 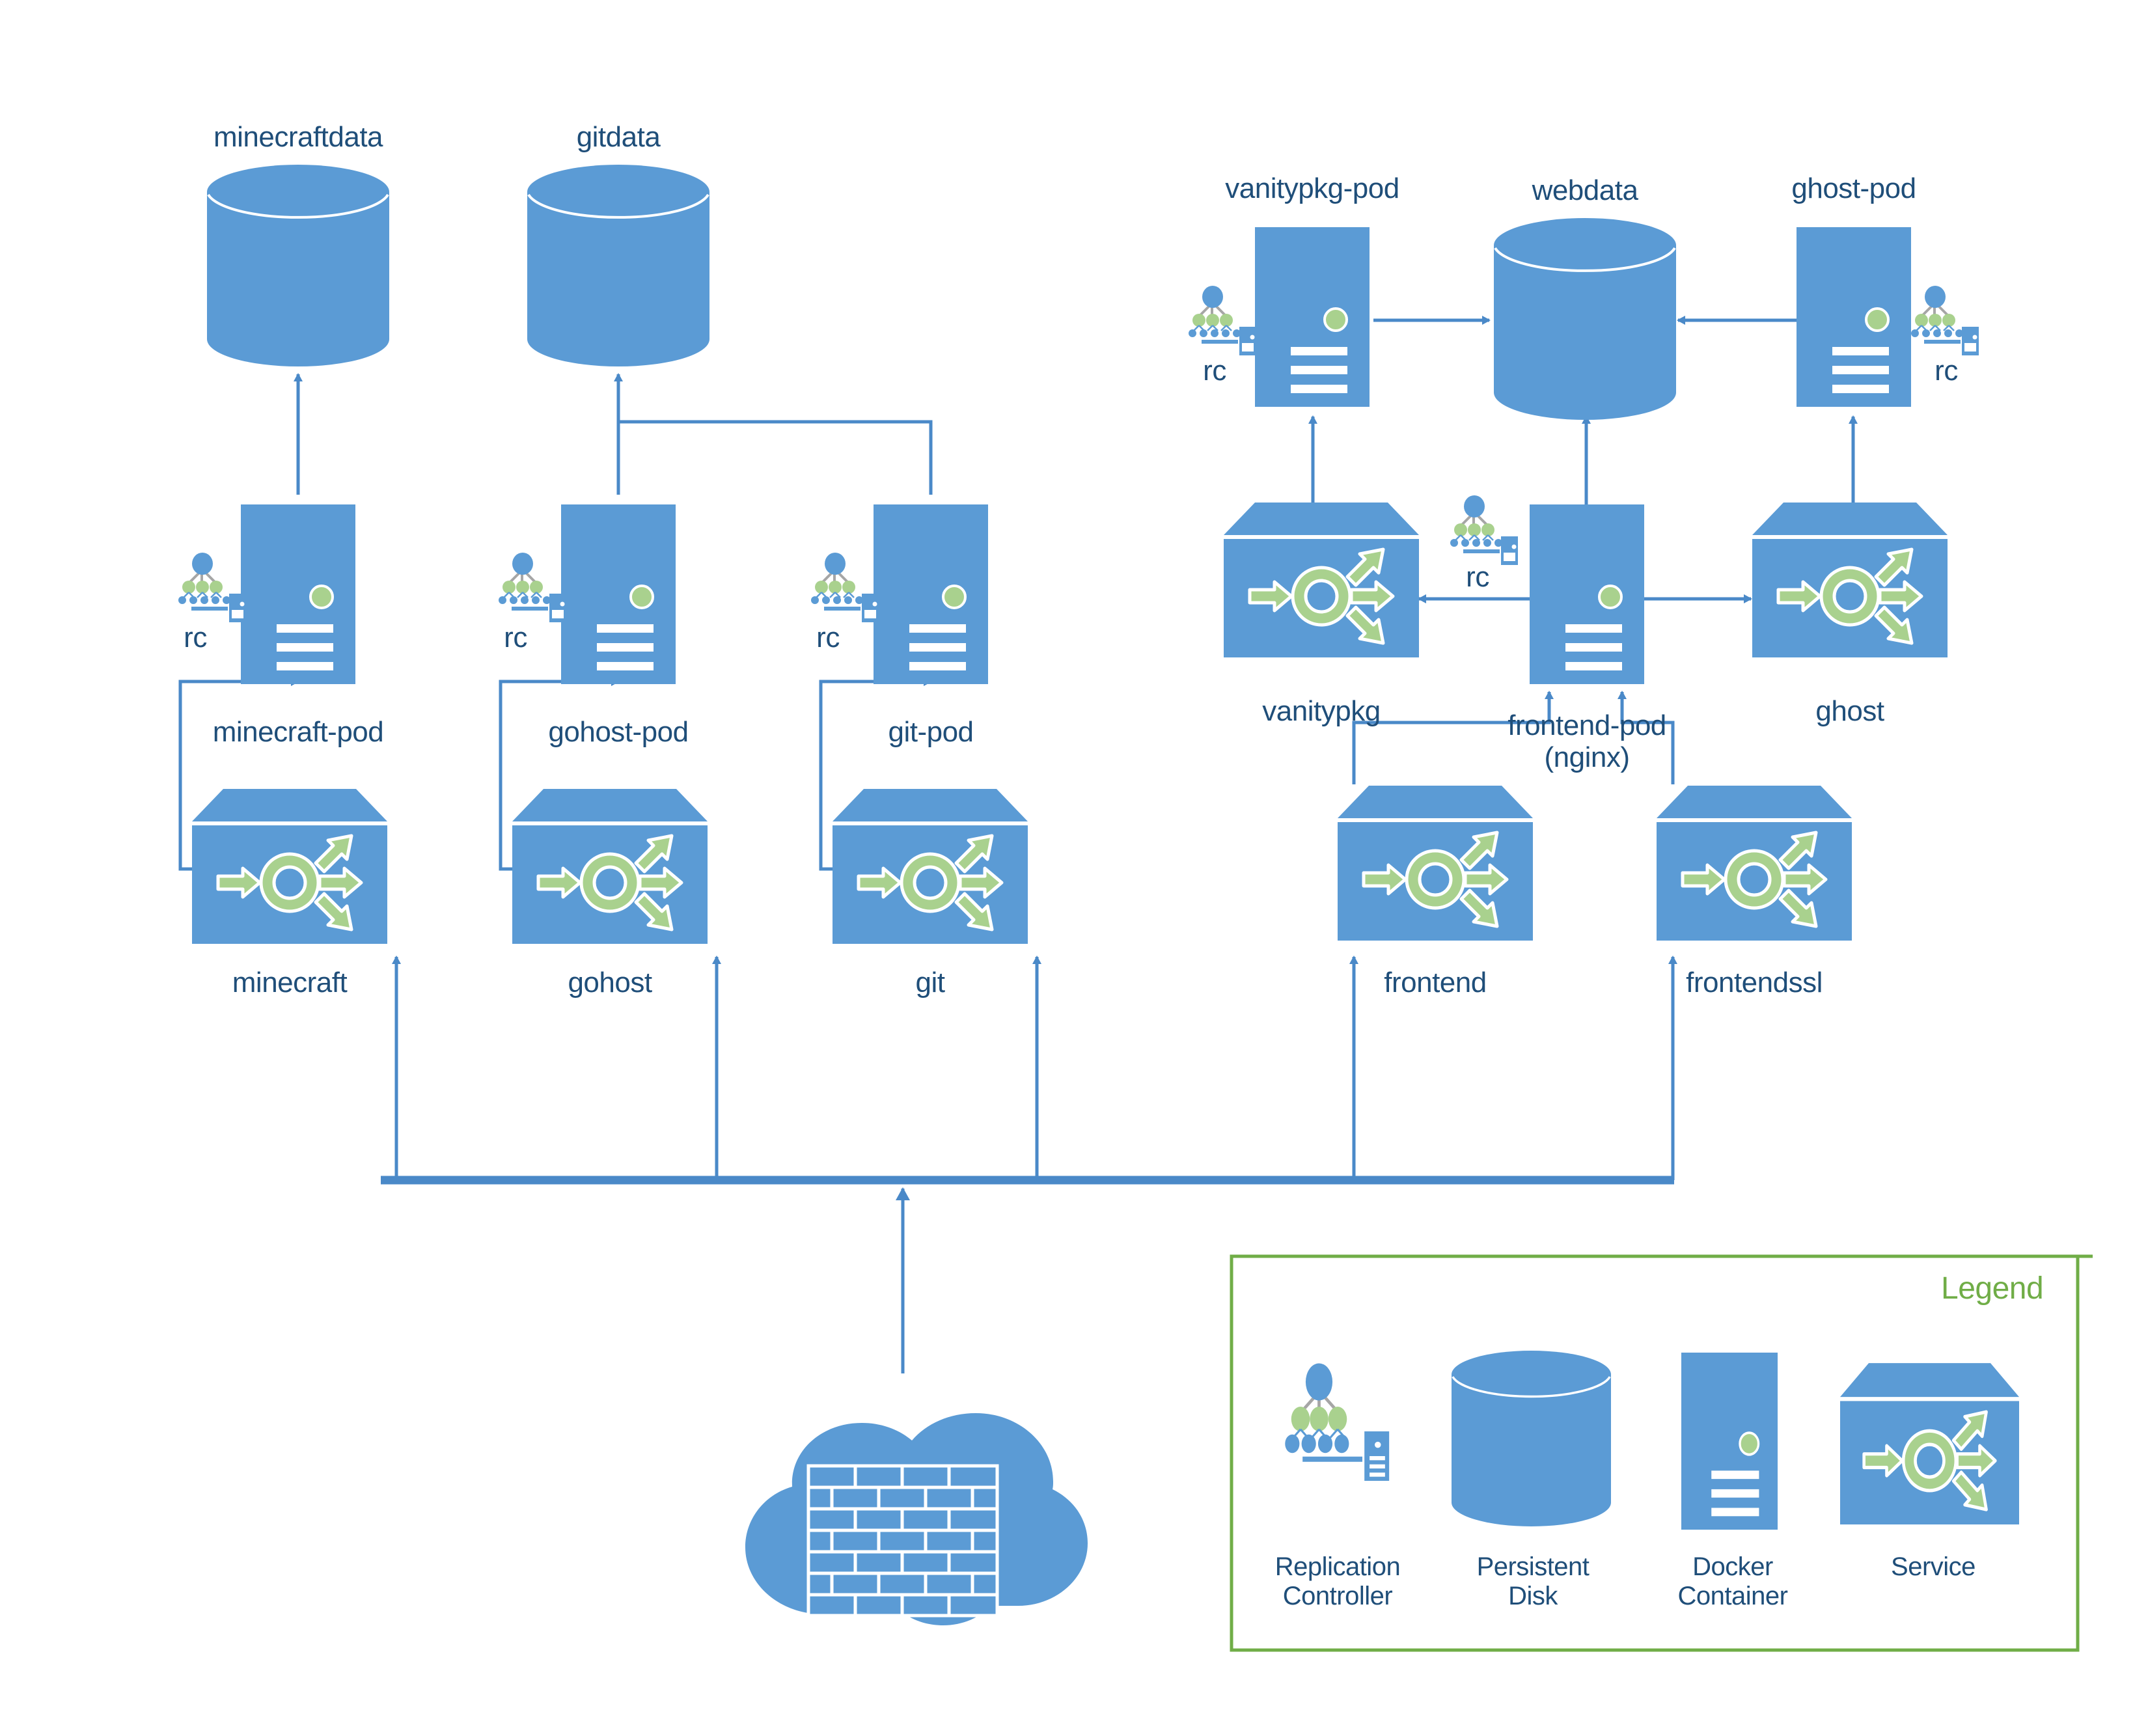 What do you see at coordinates (298, 265) in the screenshot?
I see `persistent-disk-minecraftdata` at bounding box center [298, 265].